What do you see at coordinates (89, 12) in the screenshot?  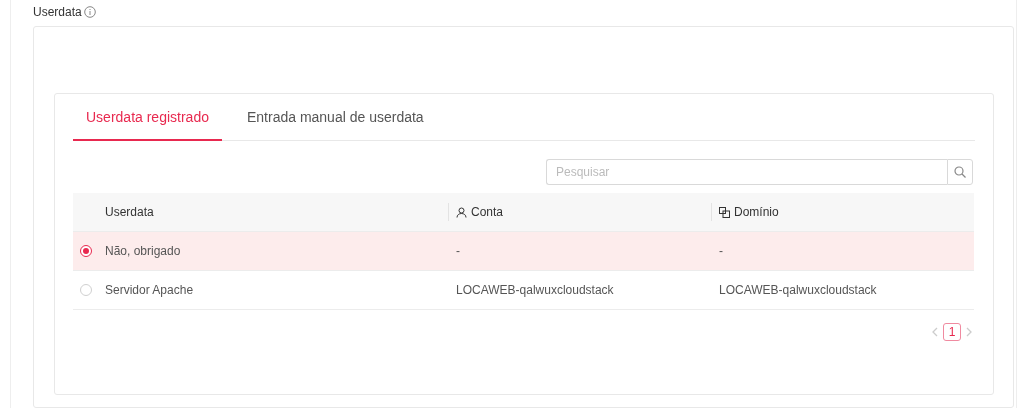 I see `info-icon` at bounding box center [89, 12].